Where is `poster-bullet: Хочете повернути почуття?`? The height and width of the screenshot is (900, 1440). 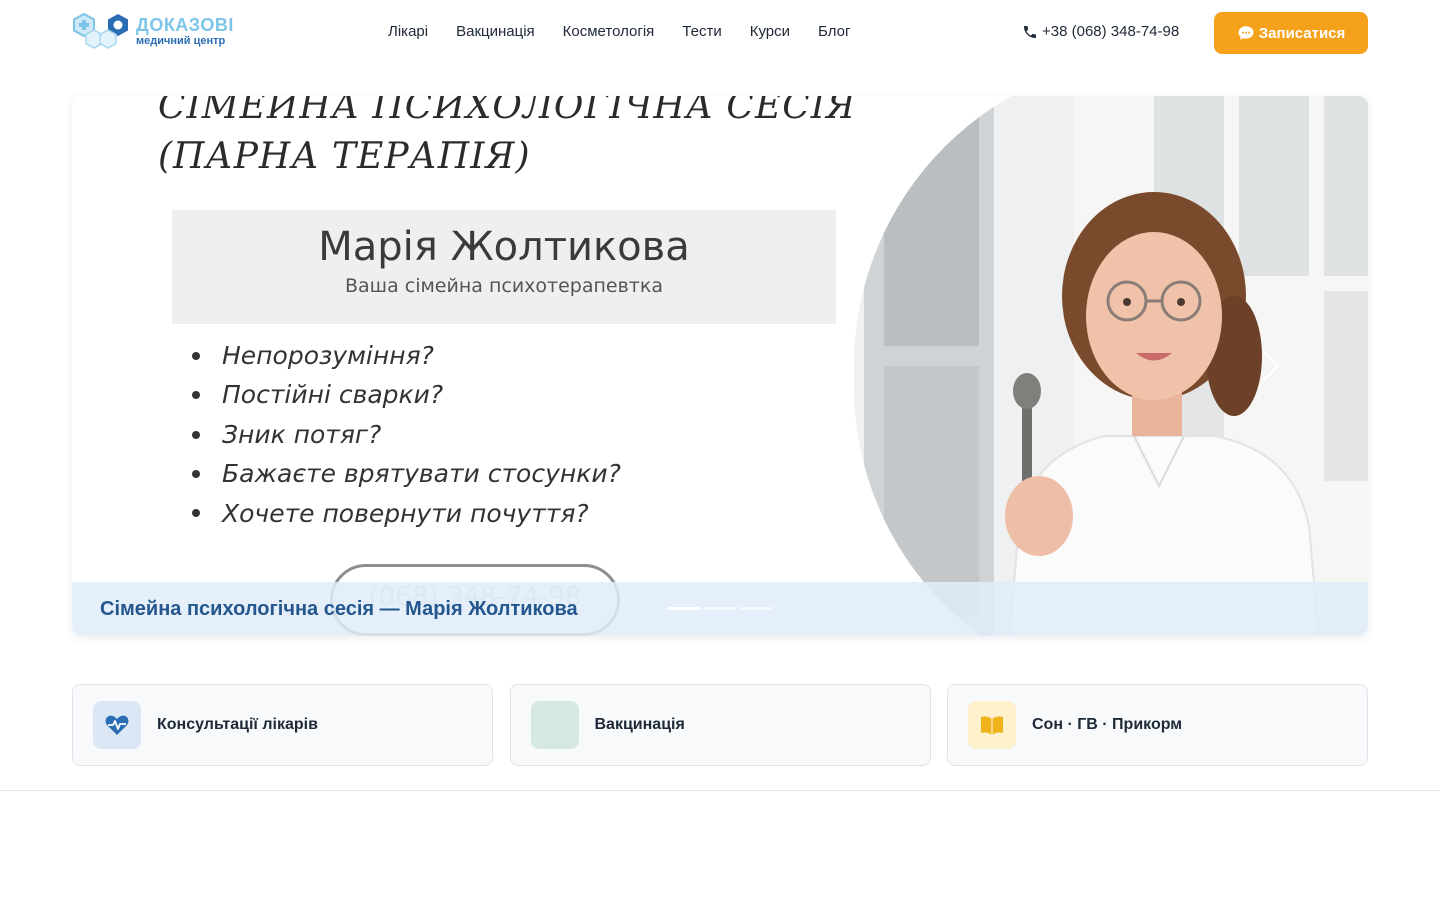 poster-bullet: Хочете повернути почуття? is located at coordinates (405, 513).